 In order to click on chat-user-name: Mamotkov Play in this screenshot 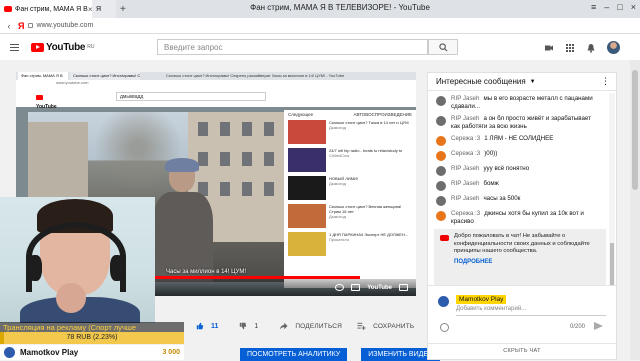, I will do `click(481, 299)`.